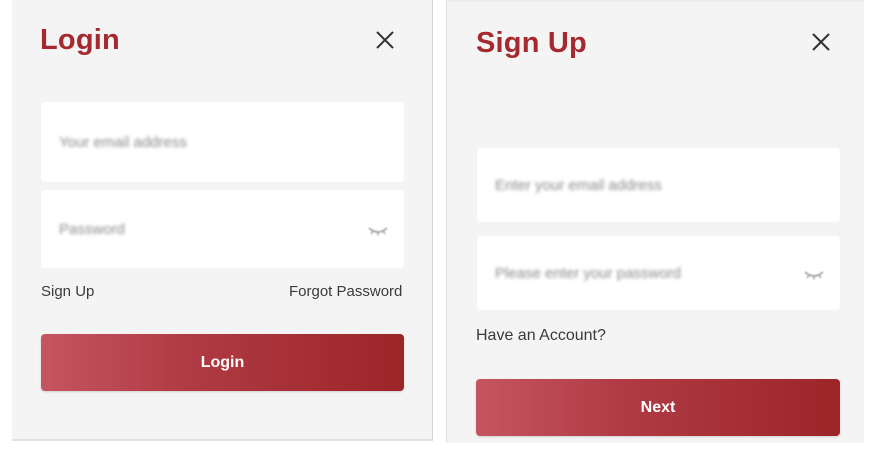 The width and height of the screenshot is (880, 451). I want to click on have-account-link: Have an Account?, so click(541, 336).